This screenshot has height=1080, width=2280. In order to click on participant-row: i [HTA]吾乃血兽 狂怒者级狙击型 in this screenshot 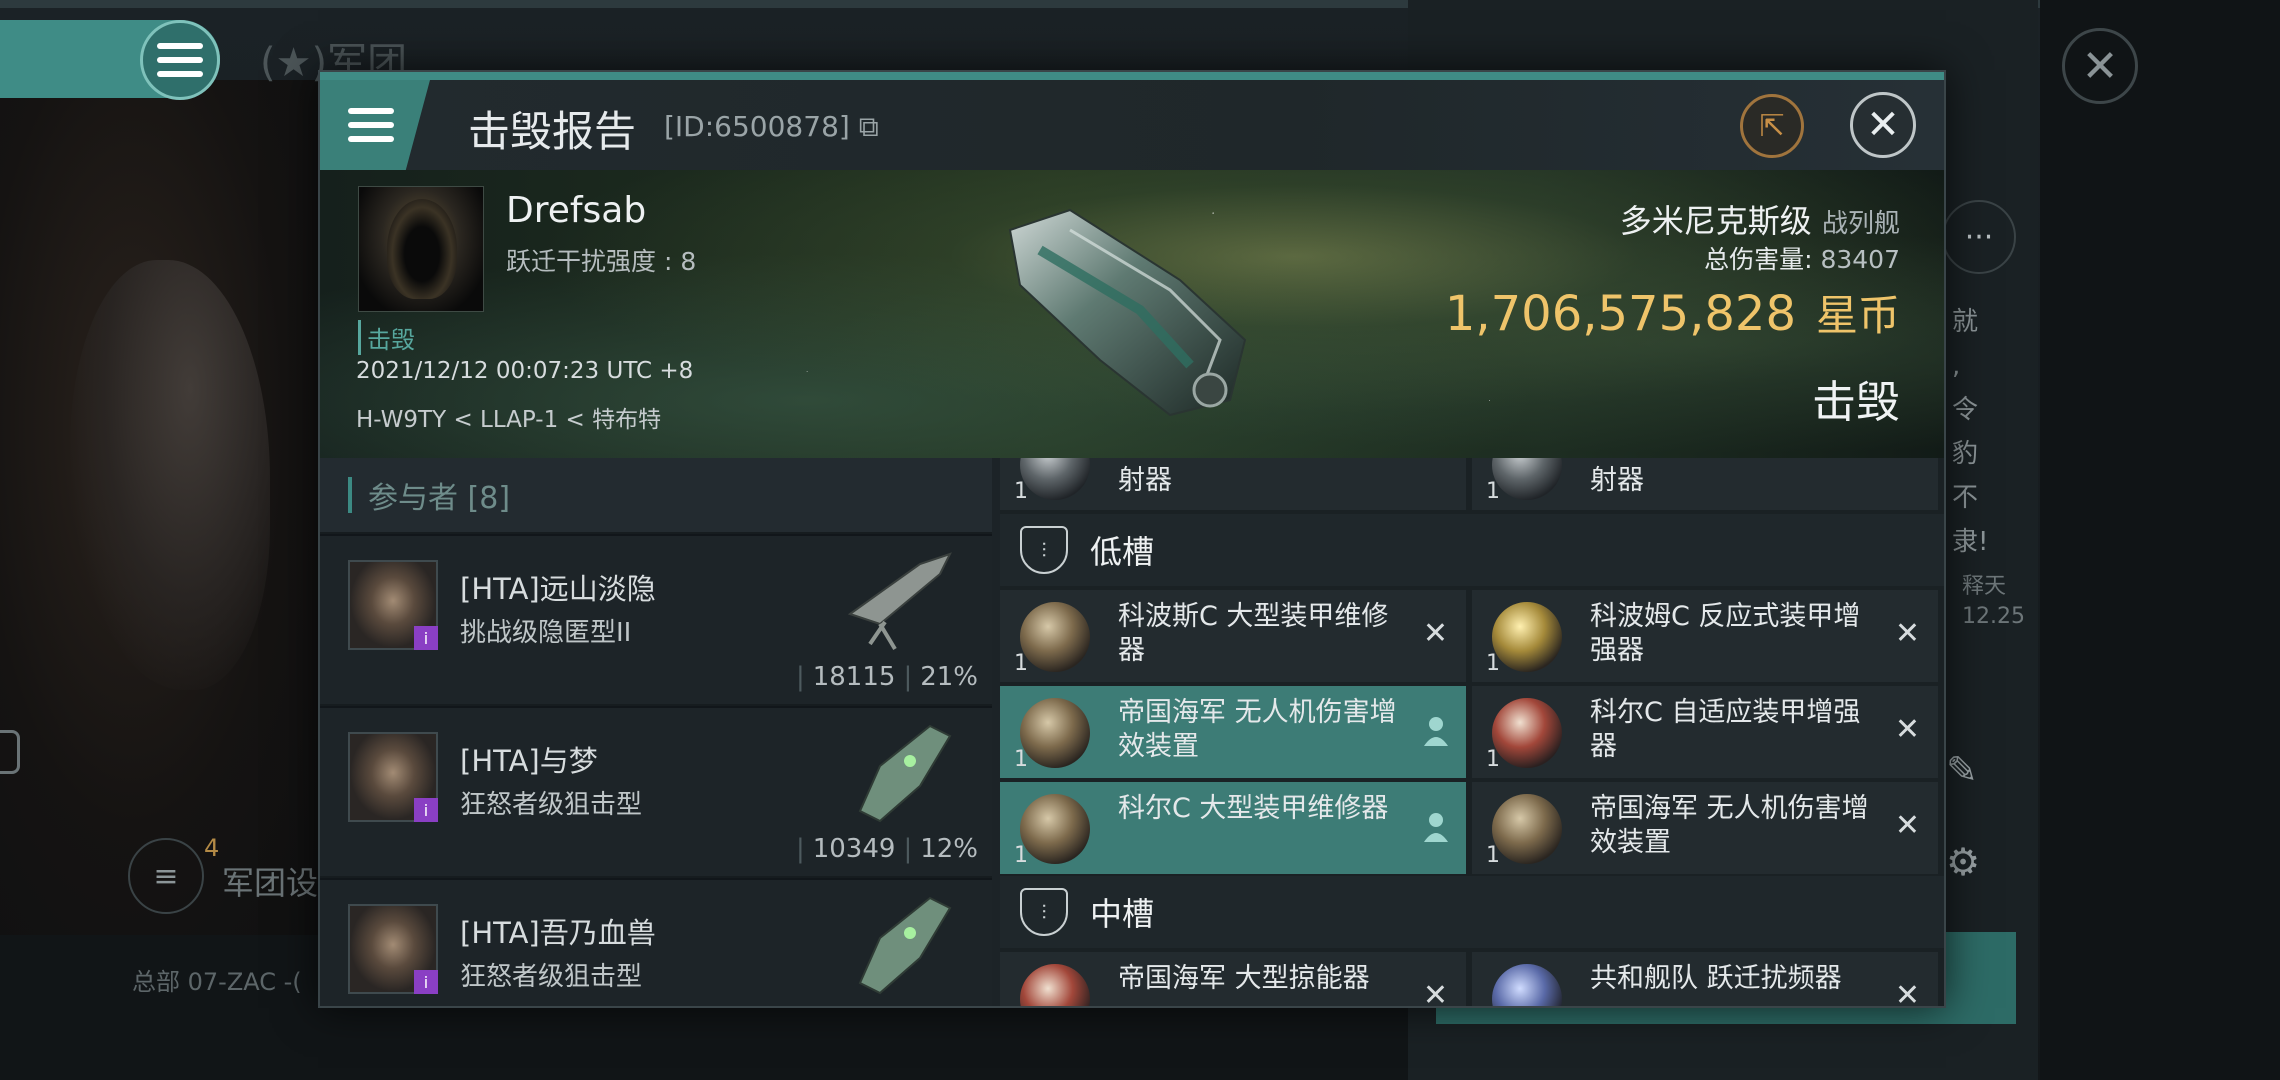, I will do `click(656, 942)`.